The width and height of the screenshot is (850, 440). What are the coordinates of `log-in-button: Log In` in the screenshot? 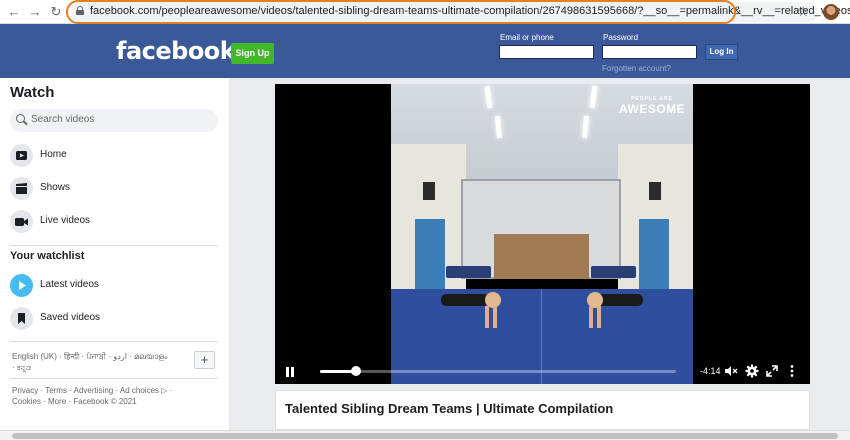 It's located at (721, 52).